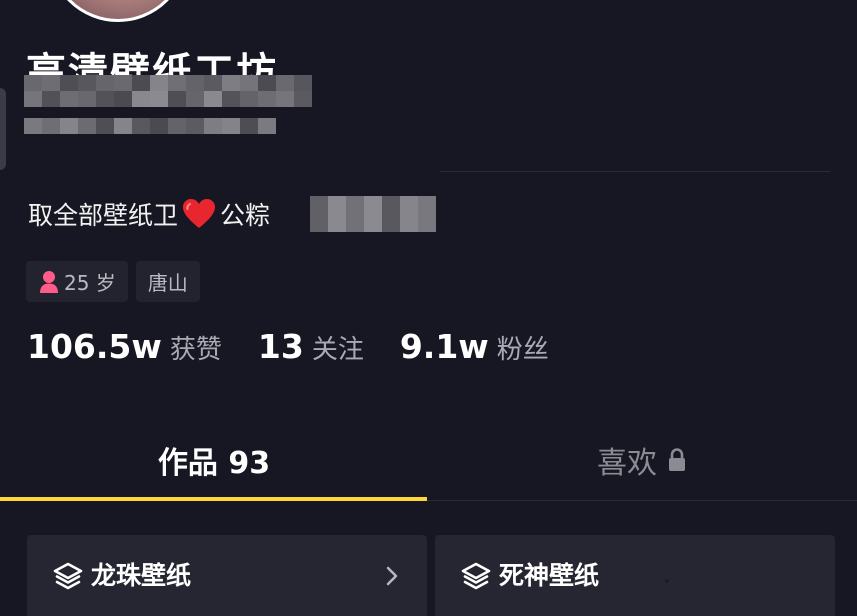  What do you see at coordinates (444, 346) in the screenshot?
I see `stat-followers-value: 9.1w` at bounding box center [444, 346].